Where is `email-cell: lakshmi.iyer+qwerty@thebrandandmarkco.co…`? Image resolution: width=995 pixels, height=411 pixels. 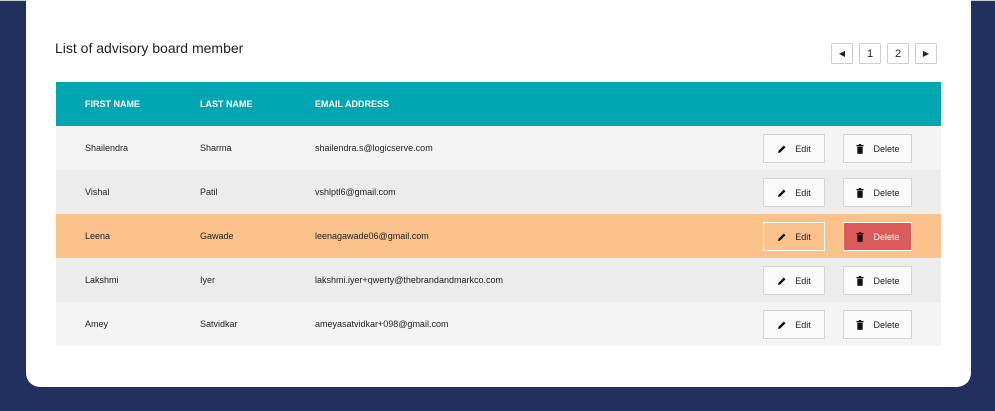 email-cell: lakshmi.iyer+qwerty@thebrandandmarkco.co… is located at coordinates (409, 280).